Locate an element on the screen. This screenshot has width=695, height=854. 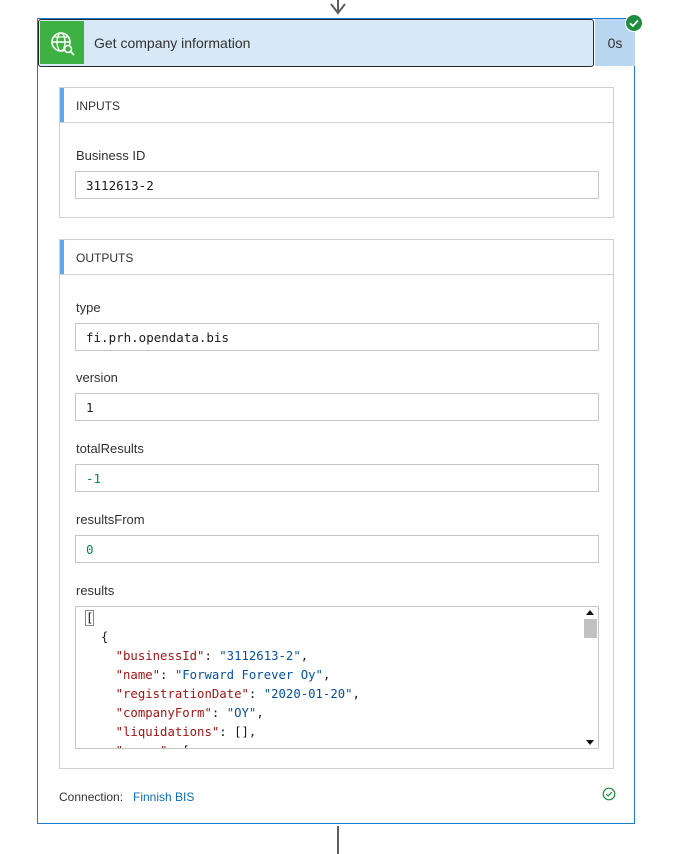
code-line: "businessId": "3112613-2", is located at coordinates (223, 656).